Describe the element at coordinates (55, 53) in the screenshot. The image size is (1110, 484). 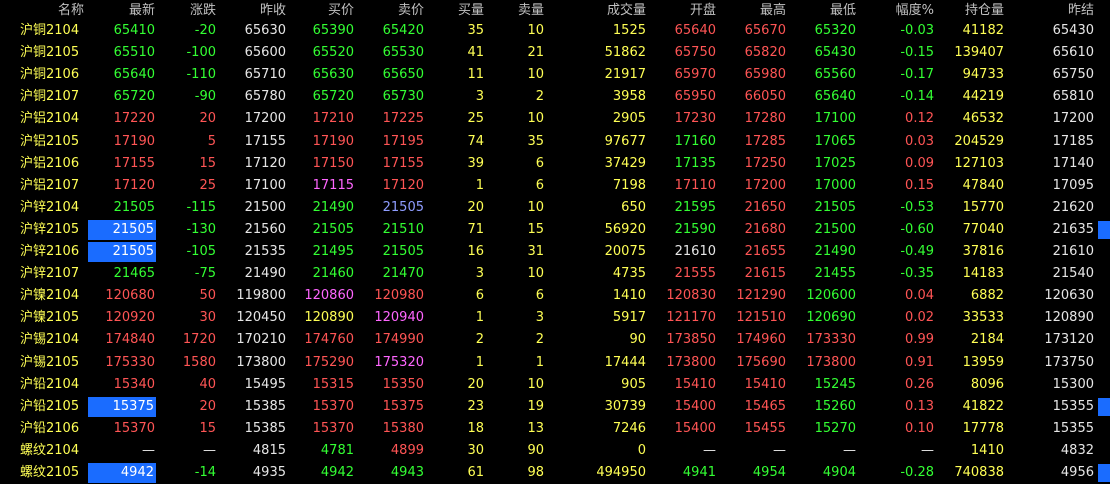
I see `contract-name: 沪铜2105` at that location.